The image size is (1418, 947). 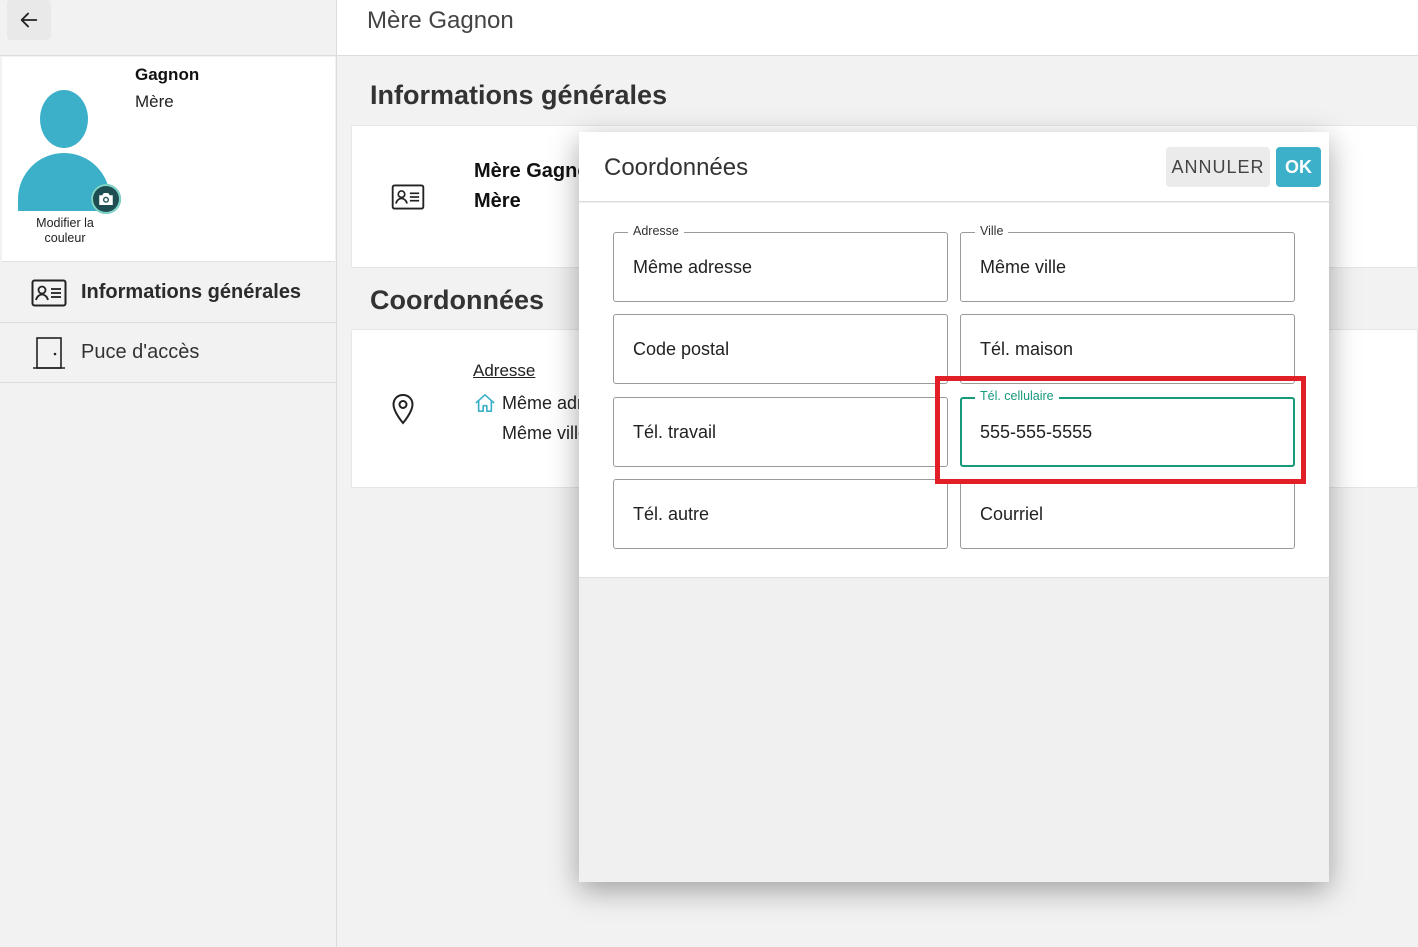 What do you see at coordinates (1218, 167) in the screenshot?
I see `cancel-button: ANNULER` at bounding box center [1218, 167].